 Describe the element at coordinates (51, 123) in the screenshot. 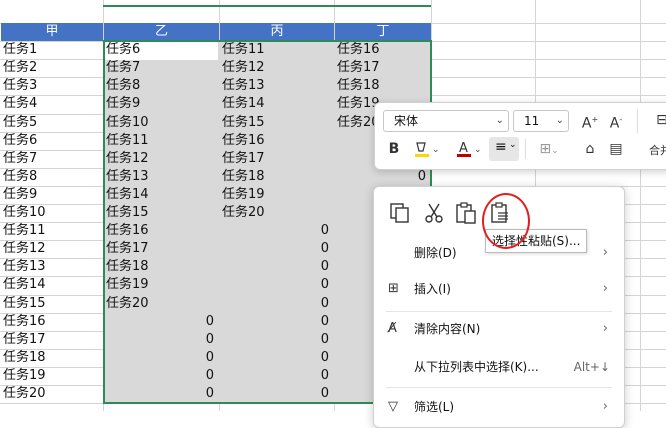

I see `cell: 任务5` at that location.